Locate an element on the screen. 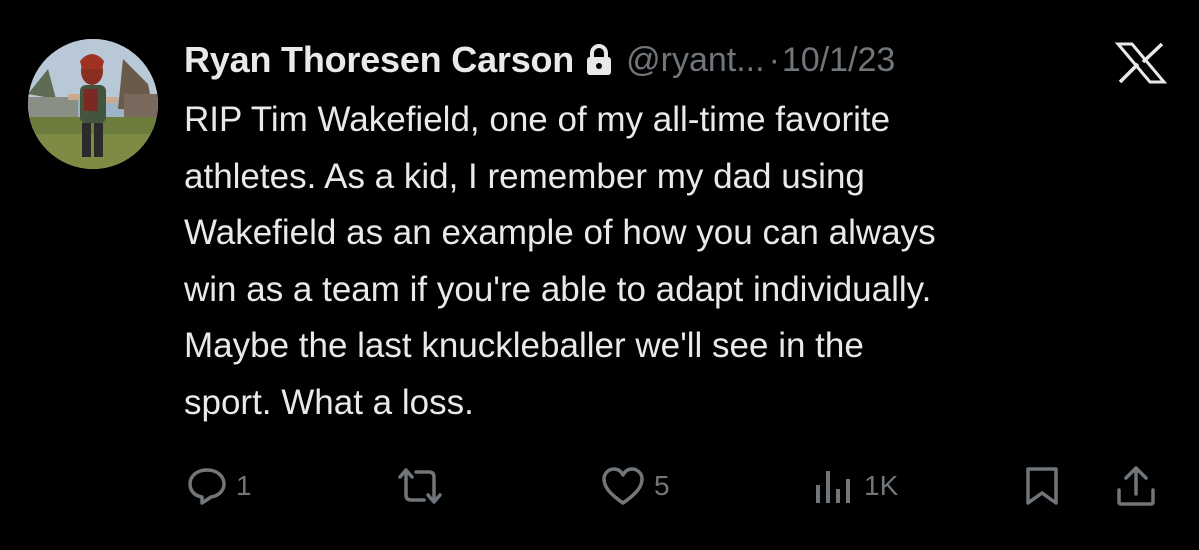  bookmark-button is located at coordinates (1042, 486).